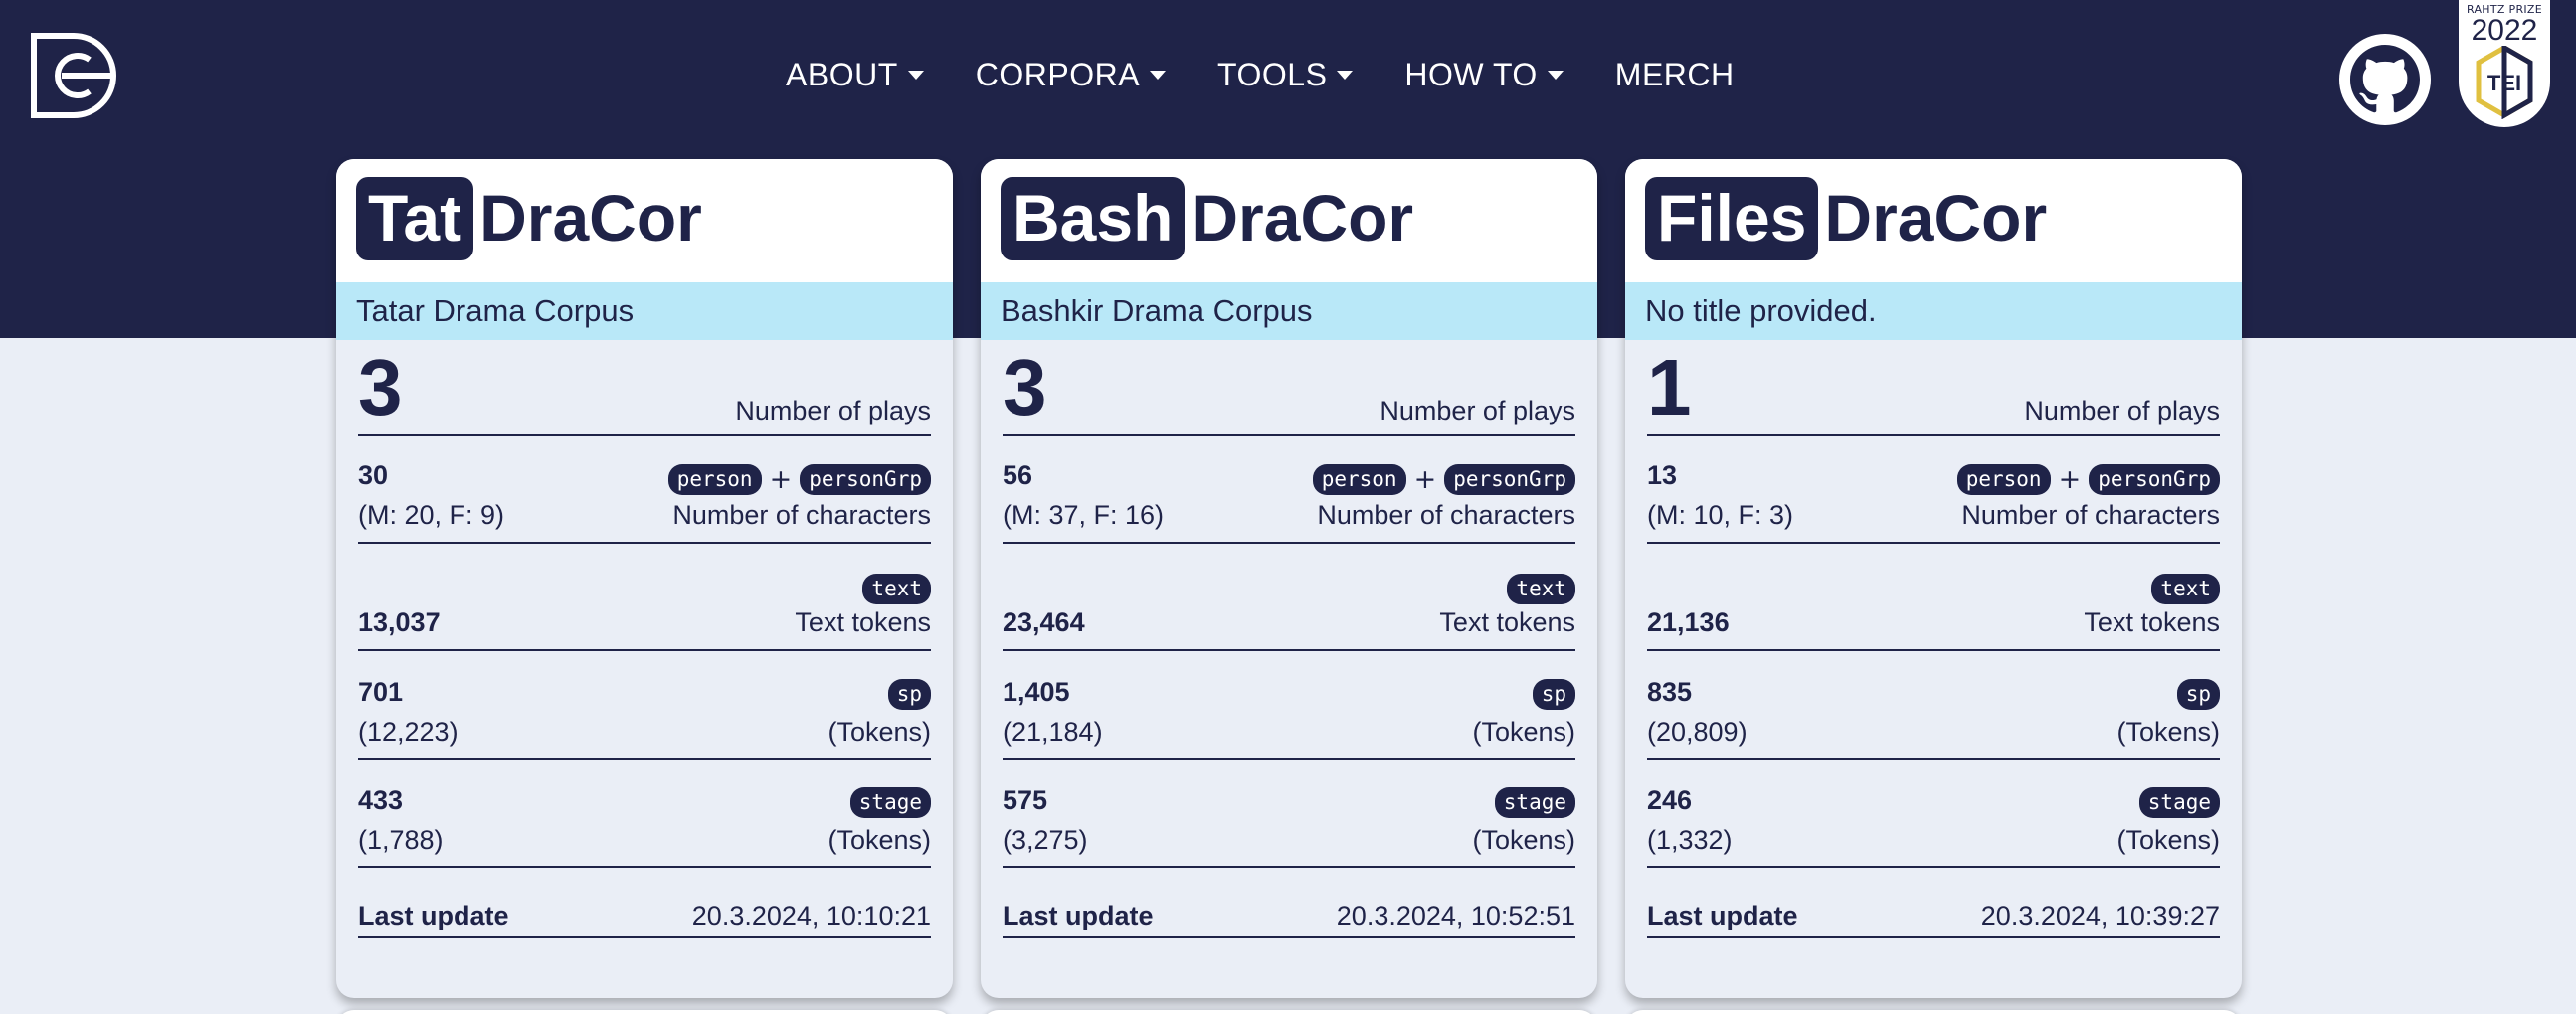 Image resolution: width=2576 pixels, height=1014 pixels. What do you see at coordinates (373, 475) in the screenshot?
I see `characters-count: 30` at bounding box center [373, 475].